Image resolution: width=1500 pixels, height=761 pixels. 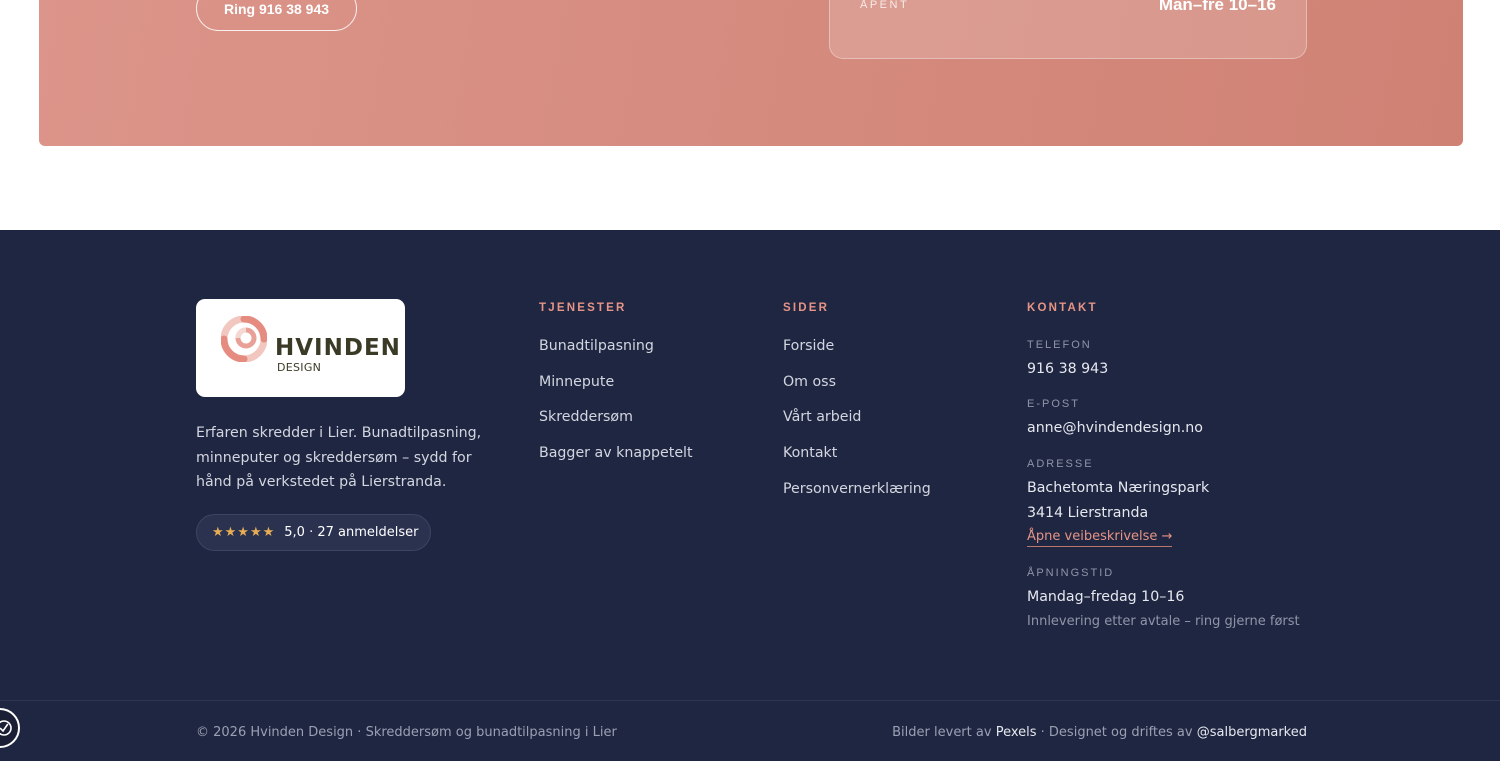 What do you see at coordinates (338, 348) in the screenshot?
I see `logo-wordmark: HVINDEN` at bounding box center [338, 348].